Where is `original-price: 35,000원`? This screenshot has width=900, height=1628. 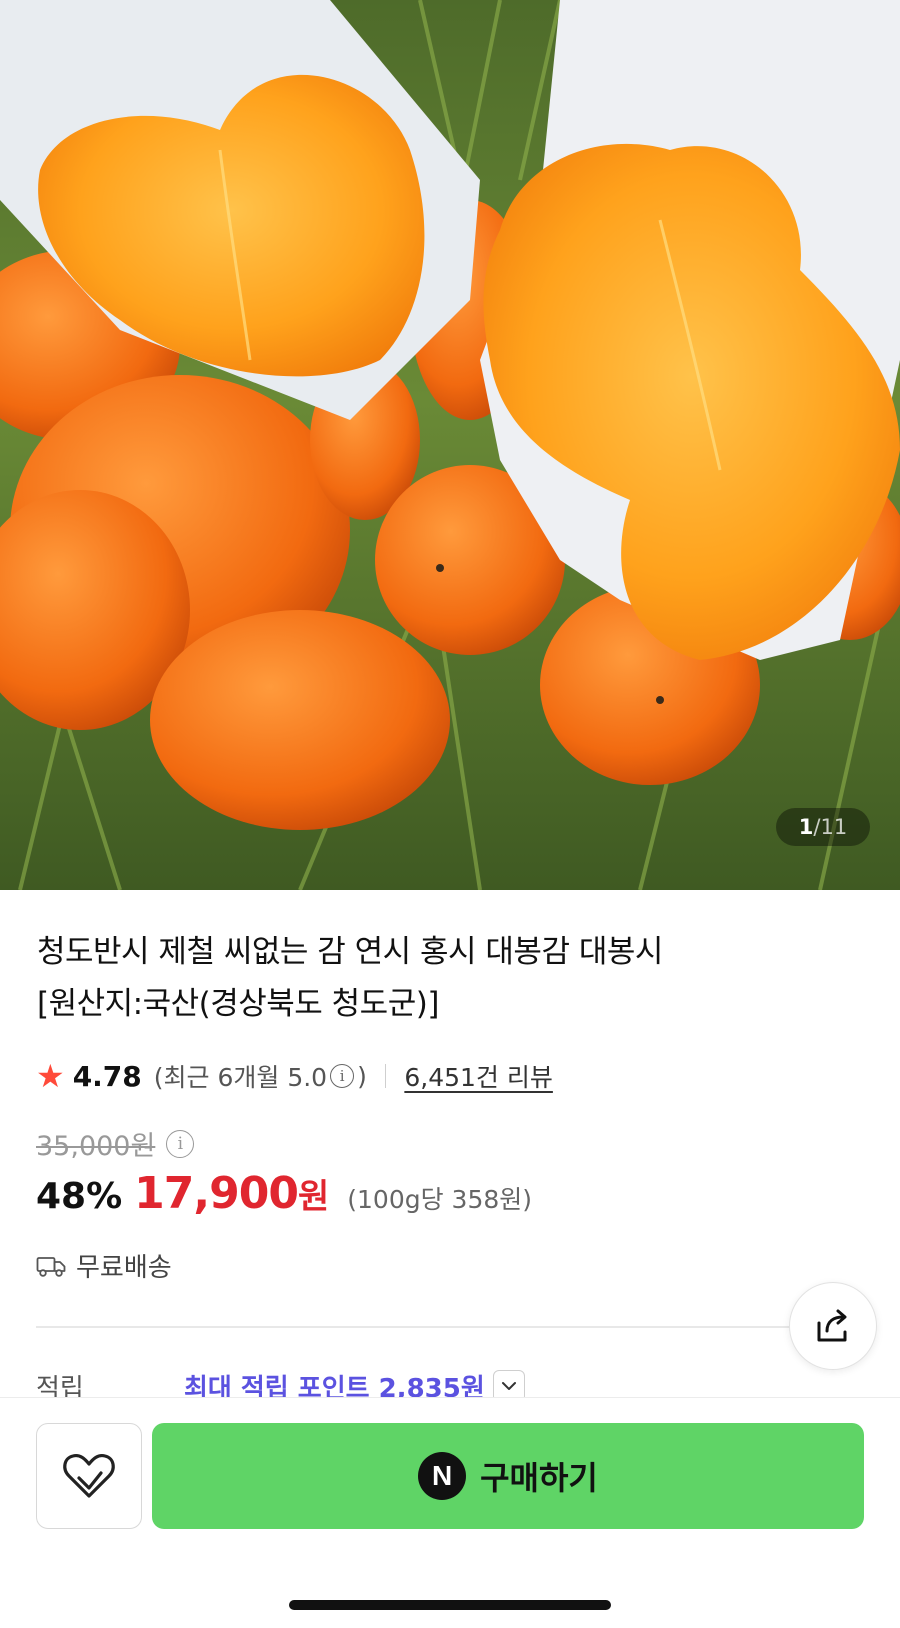
original-price: 35,000원 is located at coordinates (96, 1146).